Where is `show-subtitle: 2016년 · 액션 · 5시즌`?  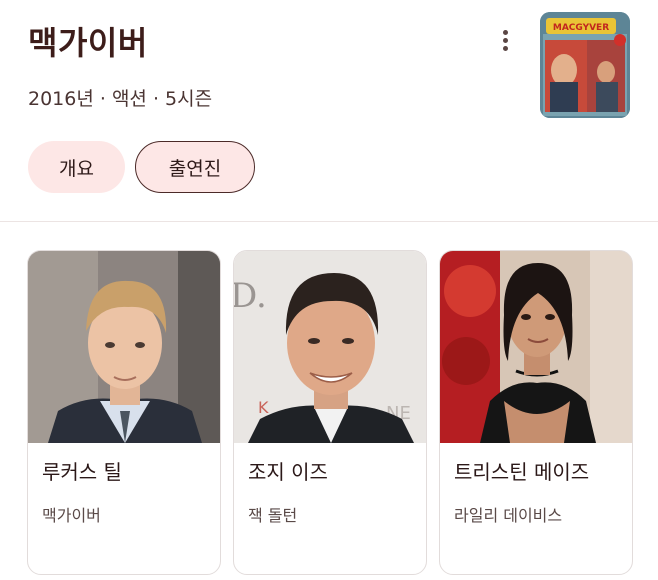
show-subtitle: 2016년 · 액션 · 5시즌 is located at coordinates (120, 99).